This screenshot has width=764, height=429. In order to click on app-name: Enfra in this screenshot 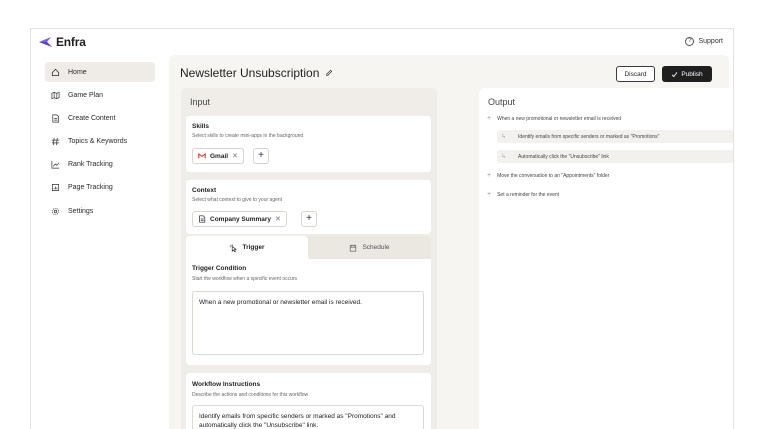, I will do `click(71, 42)`.